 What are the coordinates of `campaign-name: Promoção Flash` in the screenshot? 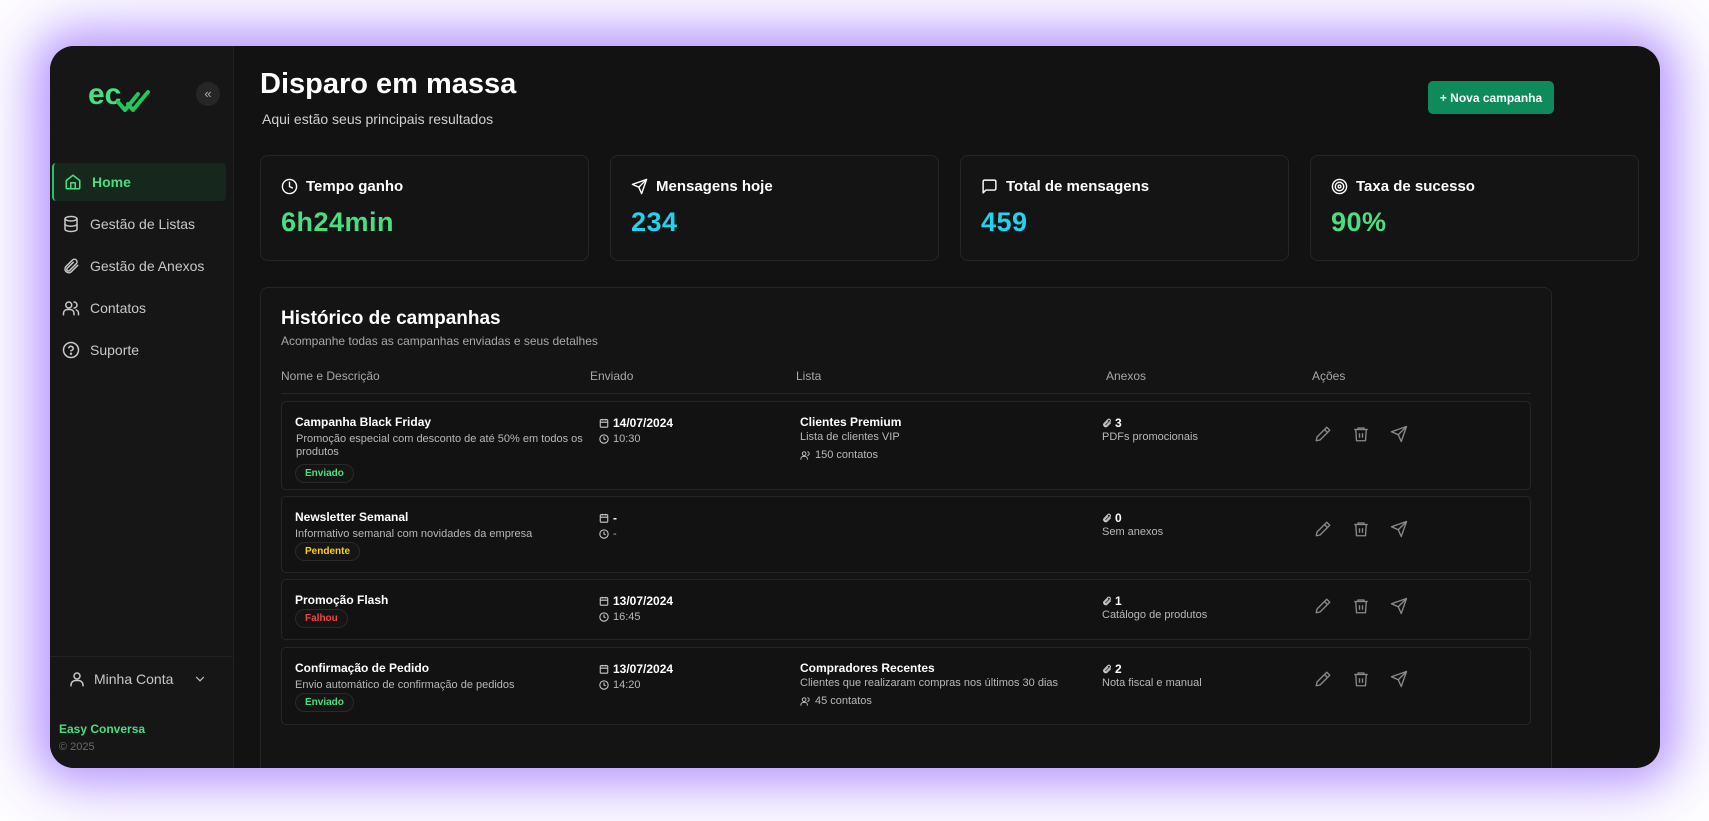 It's located at (342, 600).